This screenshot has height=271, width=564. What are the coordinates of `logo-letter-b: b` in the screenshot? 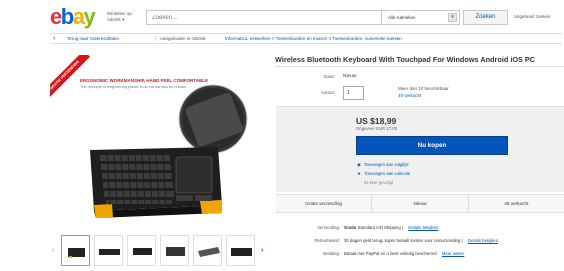 It's located at (67, 16).